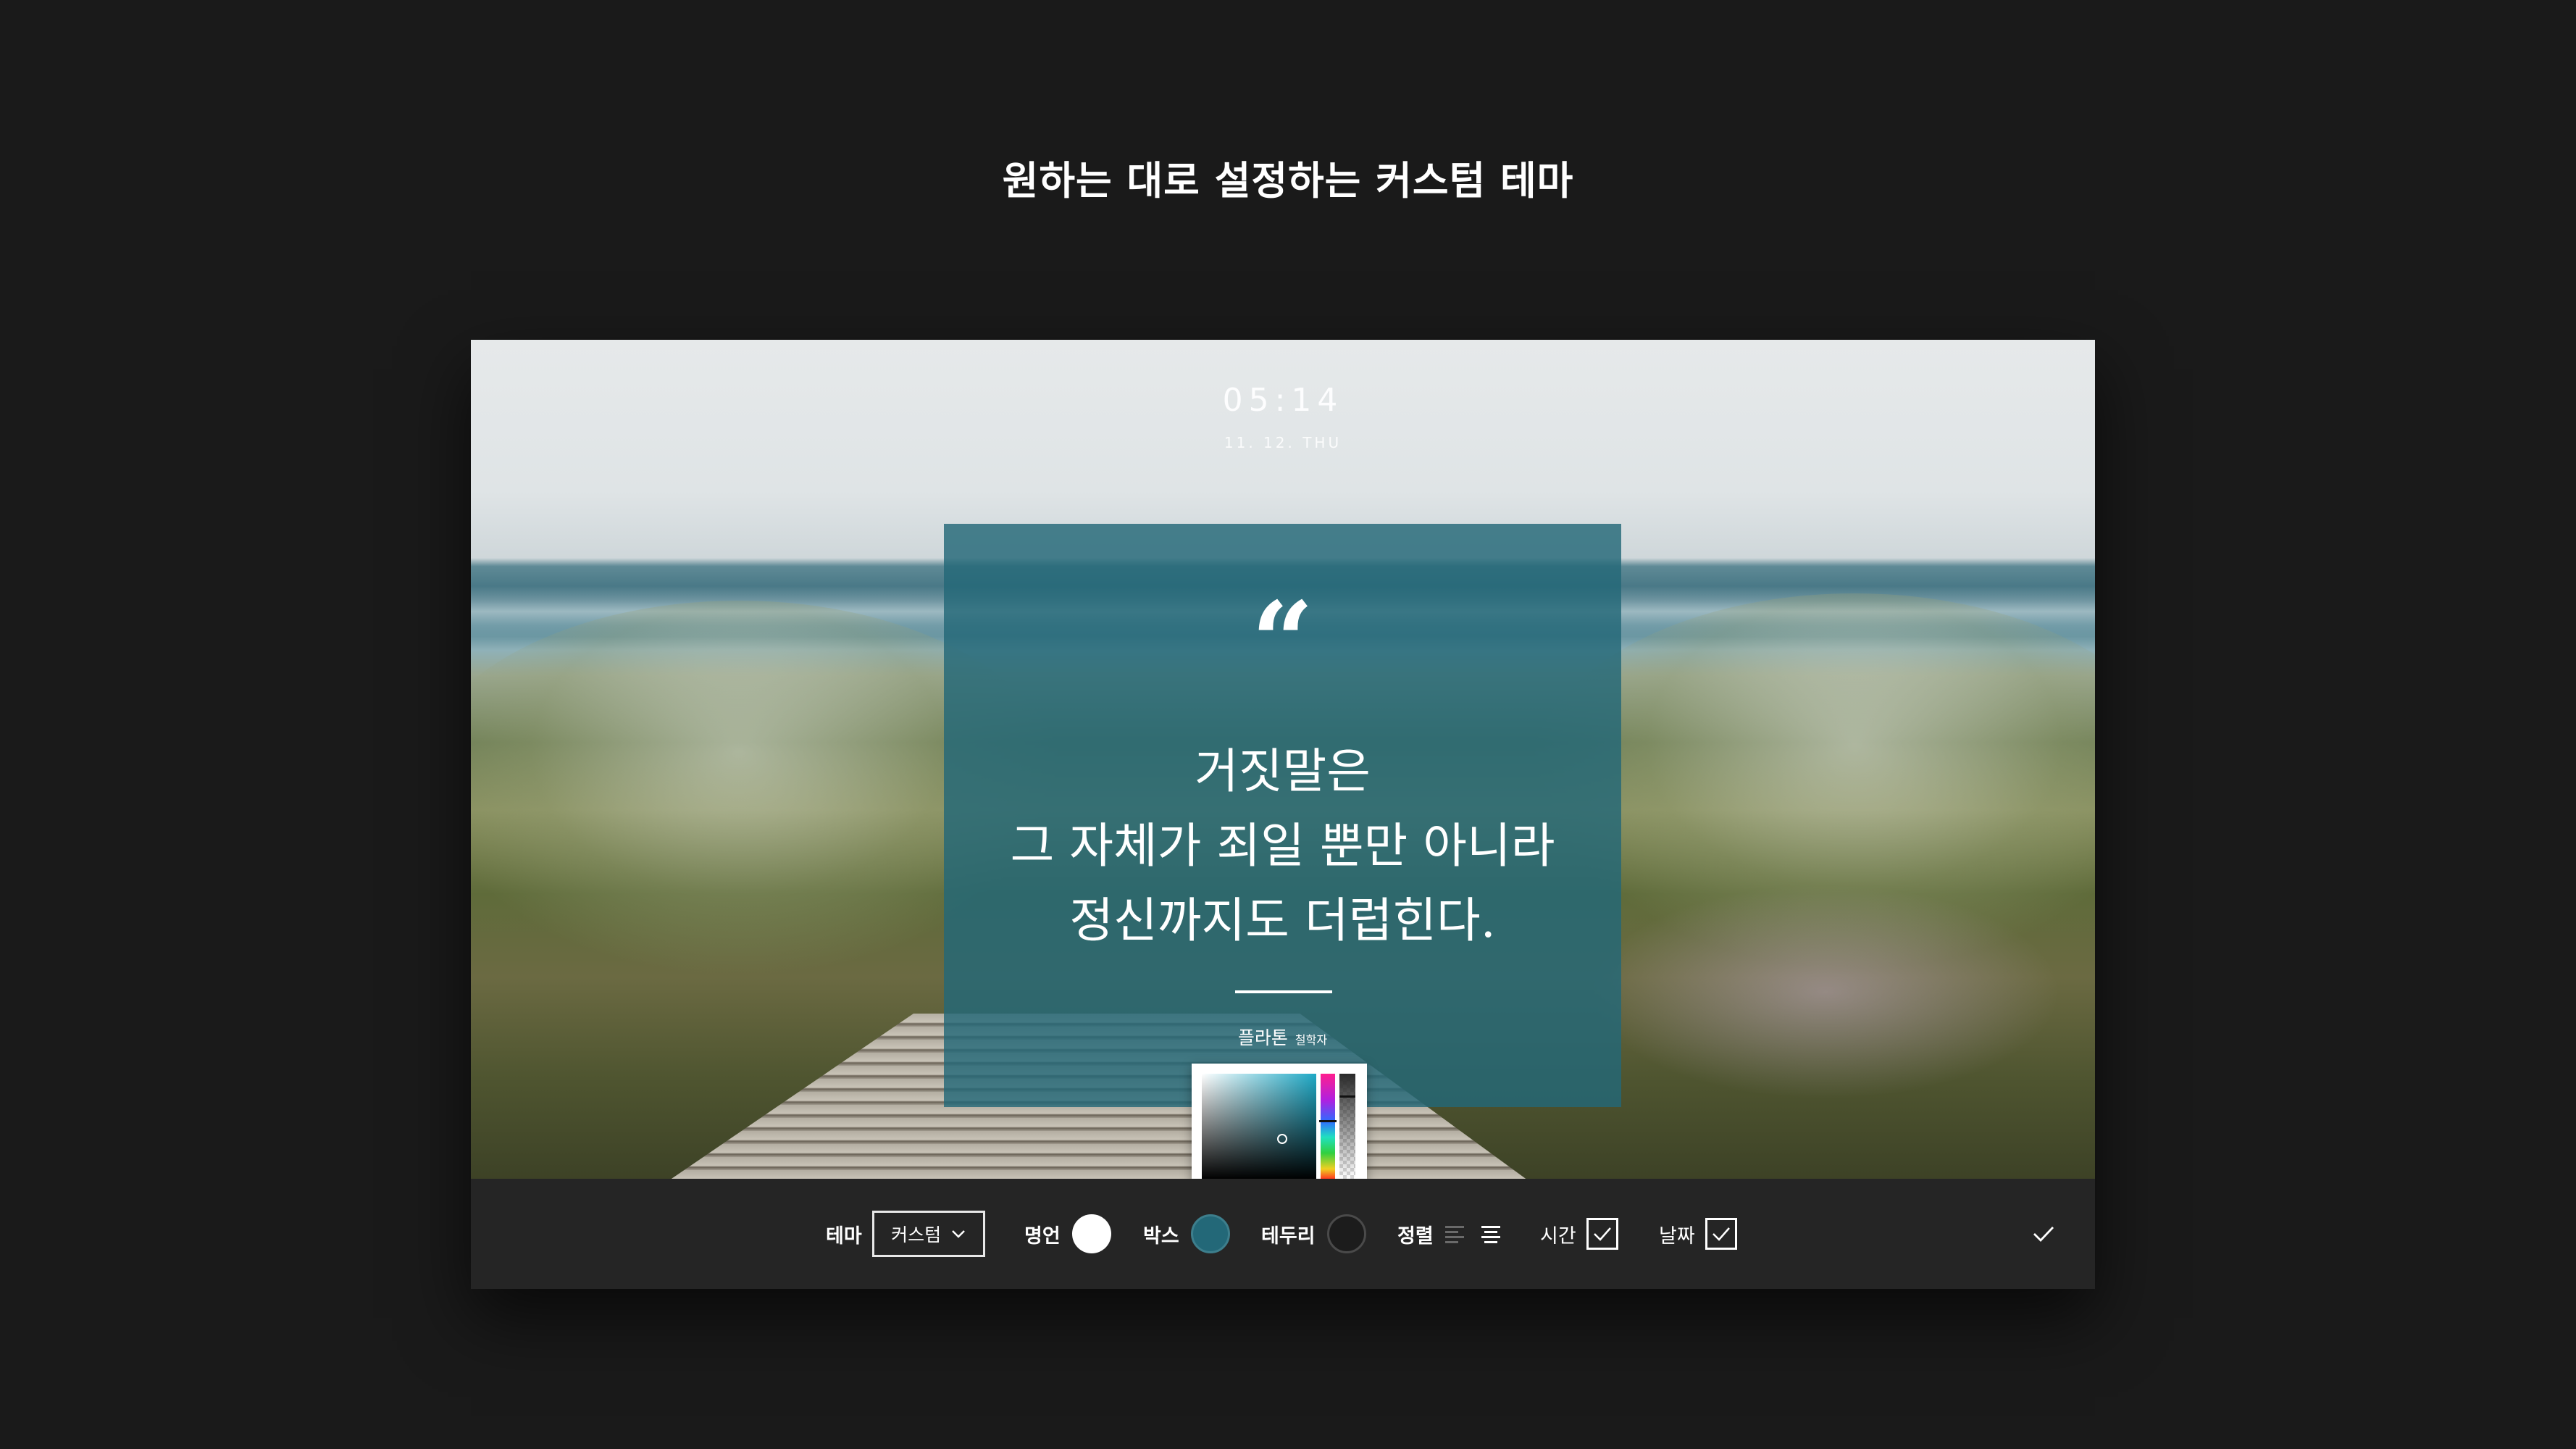  I want to click on quote-text: 거짓말은 그 자체가 죄일 뿐만 아니라 정신까지도 더럽힌다., so click(1282, 846).